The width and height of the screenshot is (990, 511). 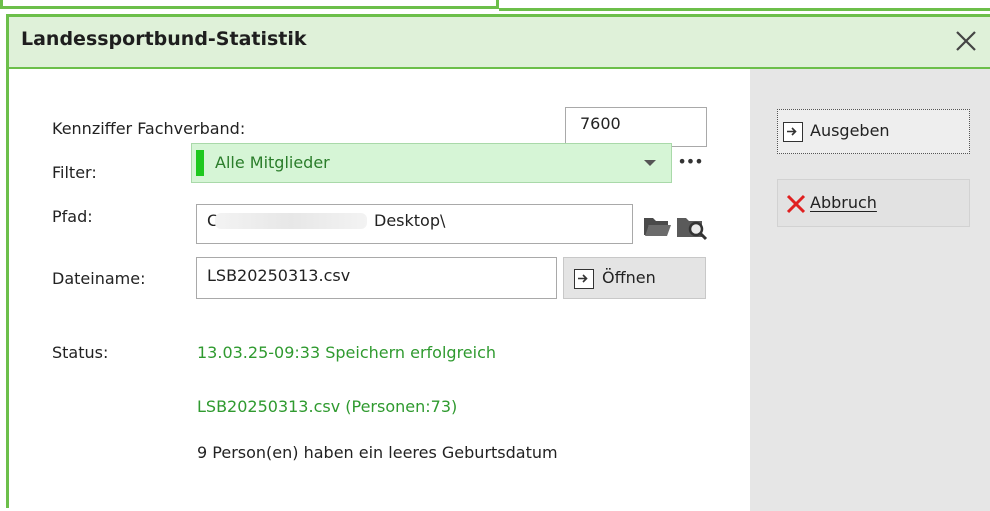 I want to click on pfad-label: Pfad:, so click(x=72, y=216).